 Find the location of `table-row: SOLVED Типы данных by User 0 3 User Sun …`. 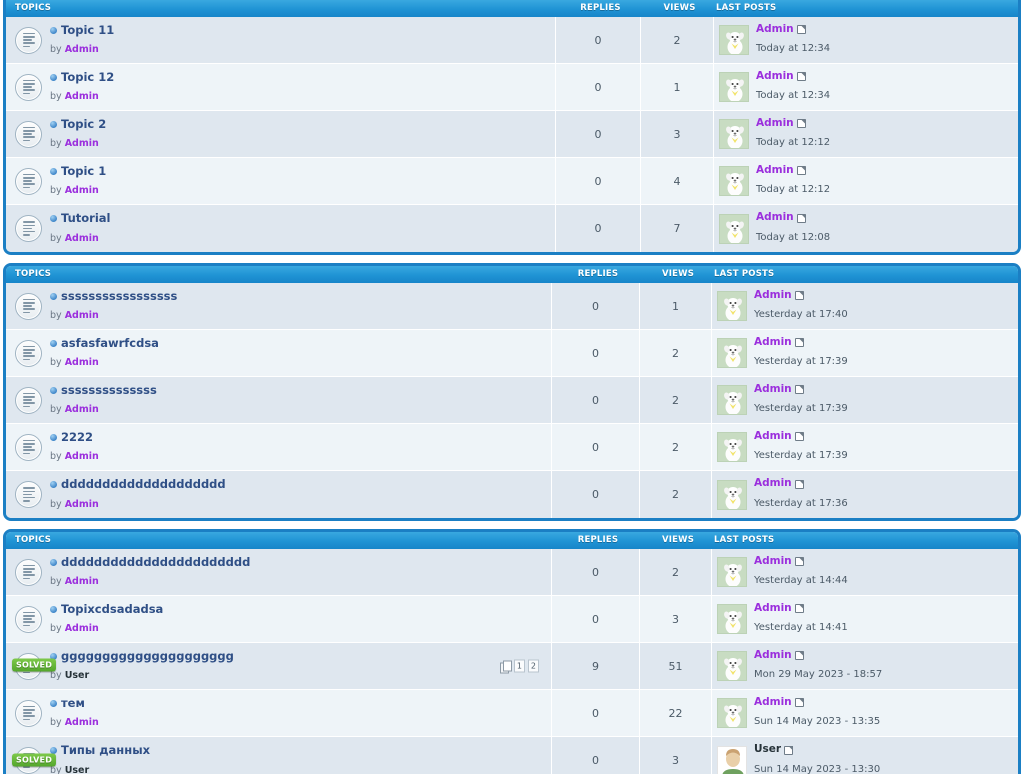

table-row: SOLVED Типы данных by User 0 3 User Sun … is located at coordinates (512, 755).